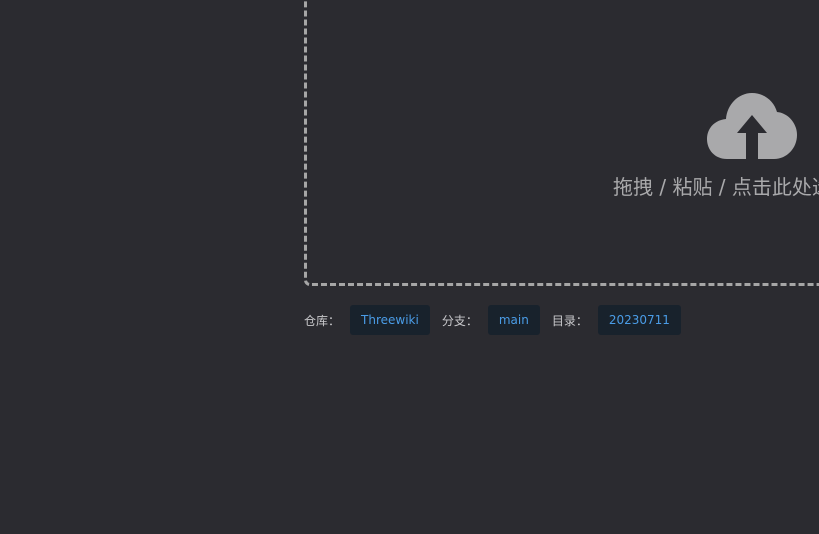 Image resolution: width=819 pixels, height=534 pixels. Describe the element at coordinates (459, 320) in the screenshot. I see `branch-label: 分支：` at that location.